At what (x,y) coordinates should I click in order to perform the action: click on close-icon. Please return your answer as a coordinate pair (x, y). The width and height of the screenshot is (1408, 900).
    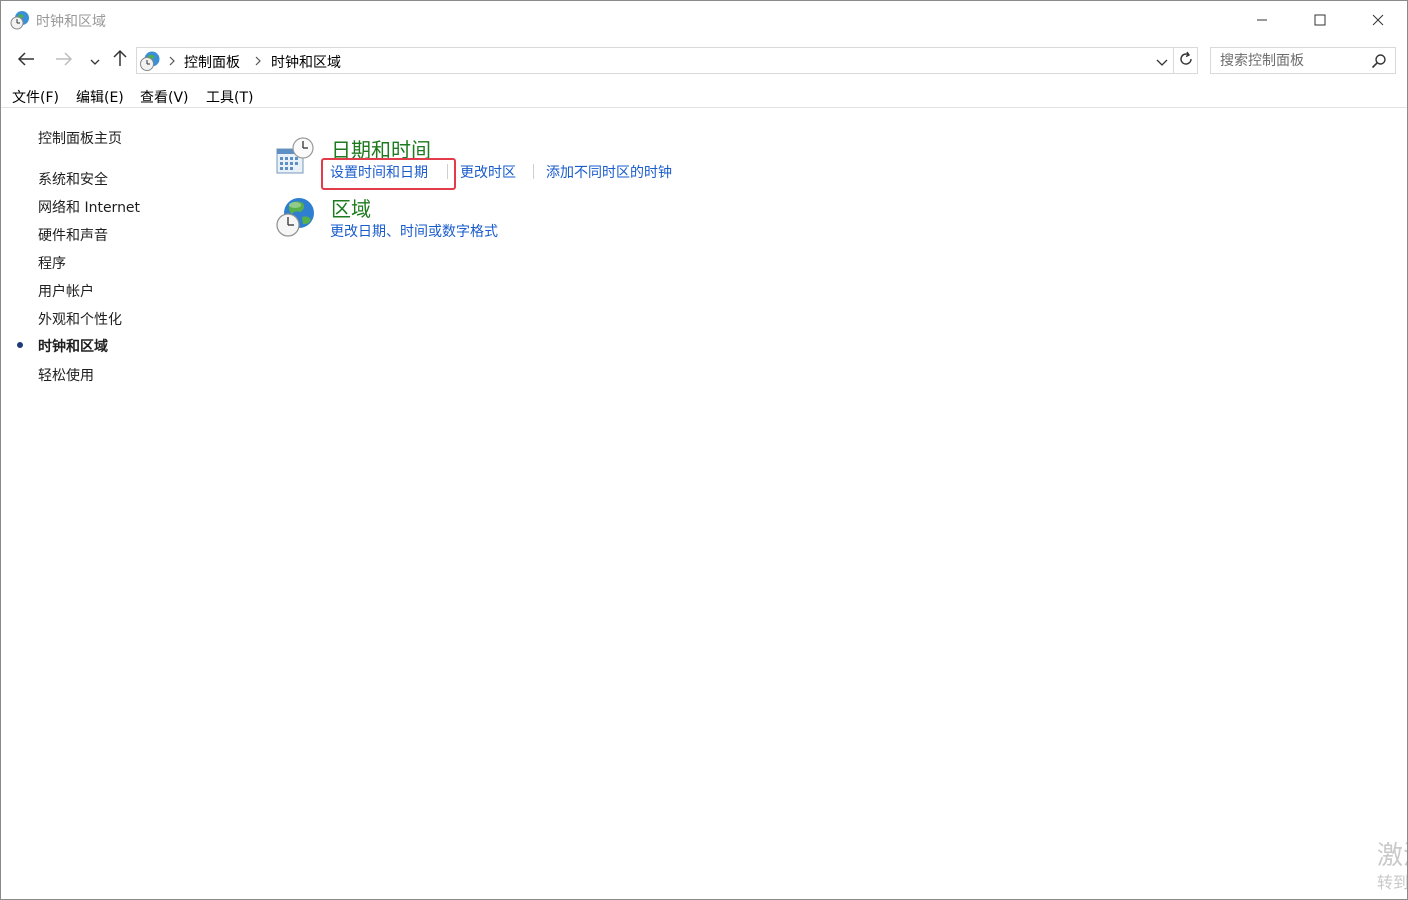
    Looking at the image, I should click on (1378, 20).